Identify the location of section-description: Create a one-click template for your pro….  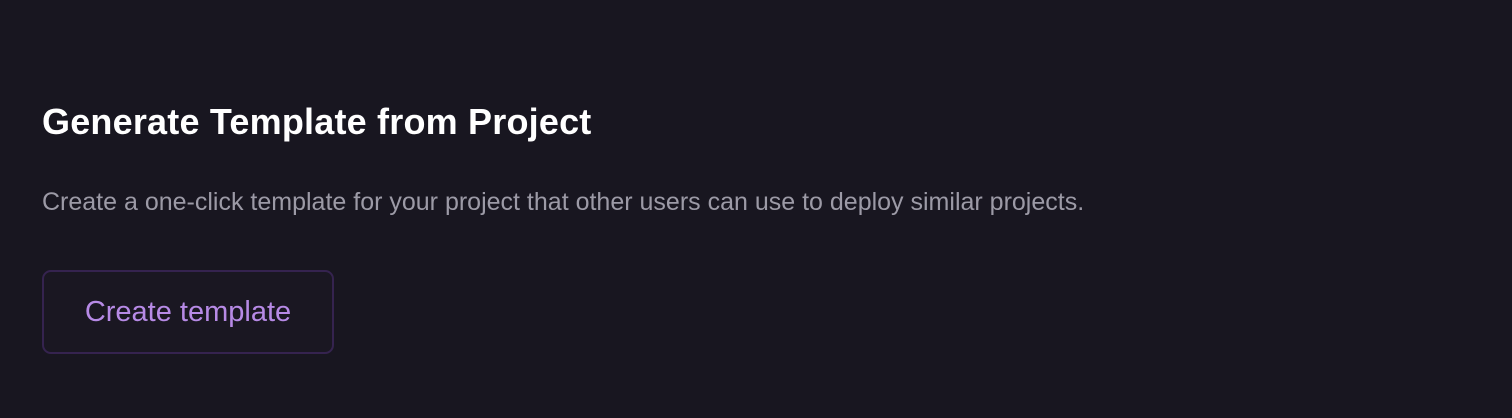
(563, 202).